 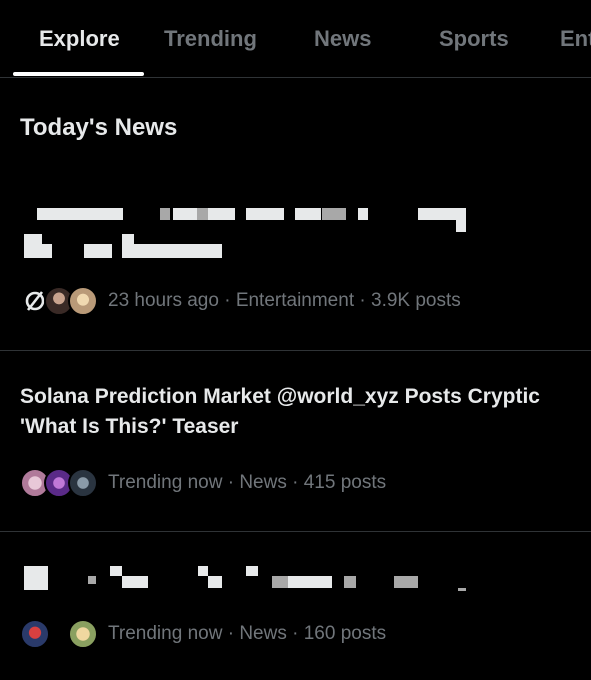 I want to click on item-category: Entertainment, so click(x=295, y=300).